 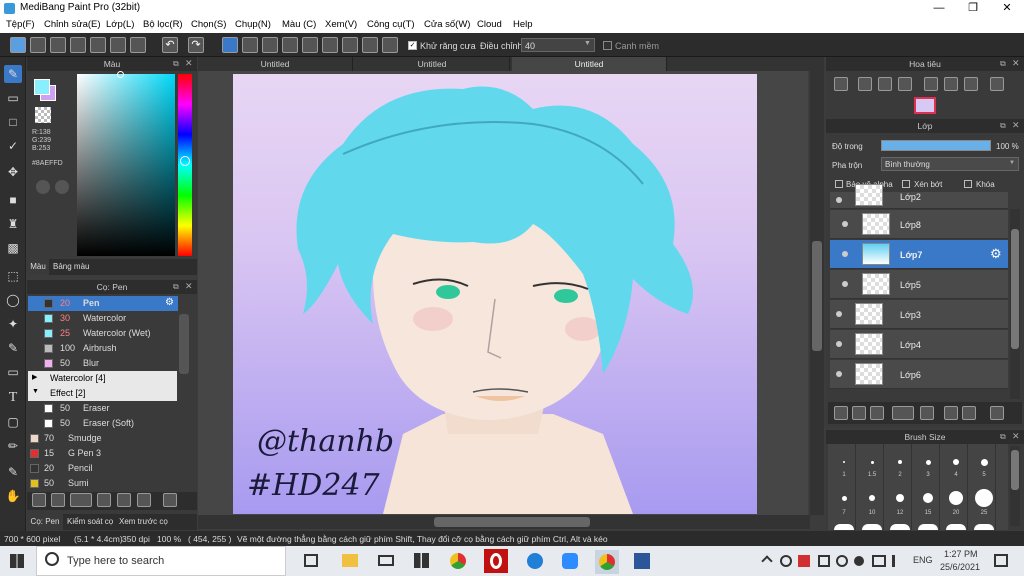 What do you see at coordinates (421, 560) in the screenshot?
I see `store-icon` at bounding box center [421, 560].